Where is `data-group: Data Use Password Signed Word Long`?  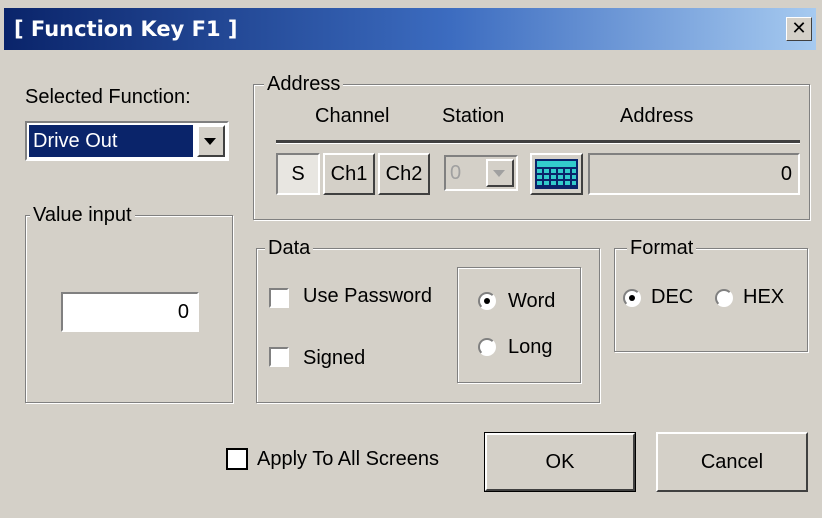
data-group: Data Use Password Signed Word Long is located at coordinates (428, 319).